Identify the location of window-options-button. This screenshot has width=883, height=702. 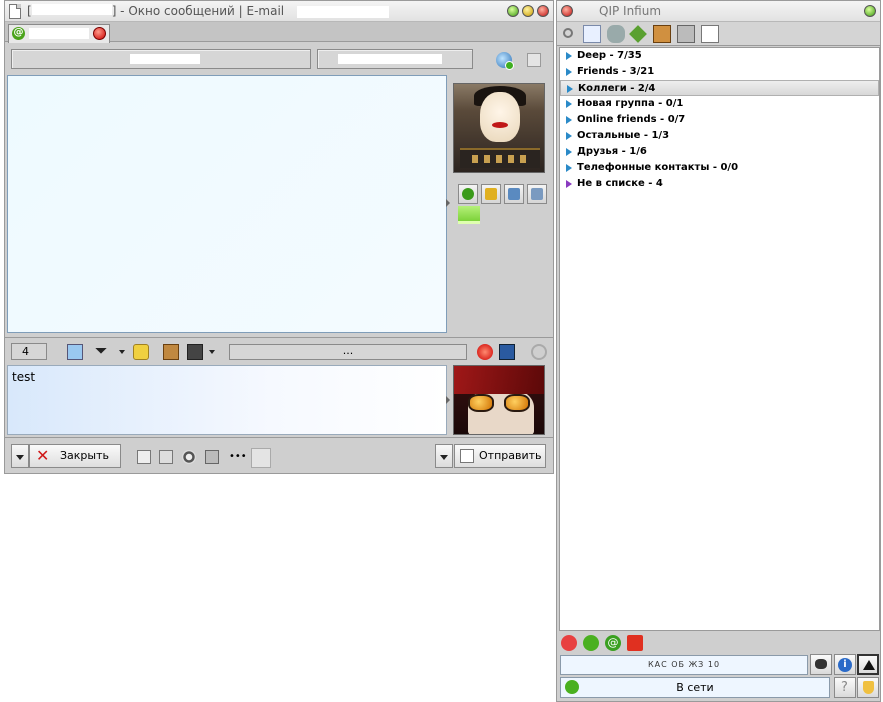
(537, 194).